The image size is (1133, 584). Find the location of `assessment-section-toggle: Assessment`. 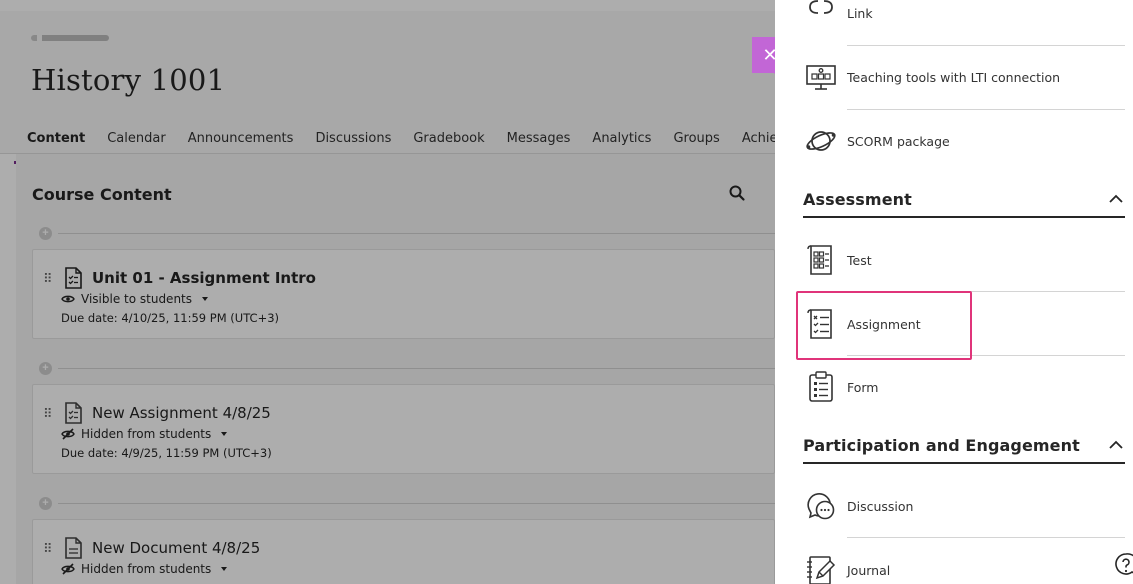

assessment-section-toggle: Assessment is located at coordinates (964, 200).